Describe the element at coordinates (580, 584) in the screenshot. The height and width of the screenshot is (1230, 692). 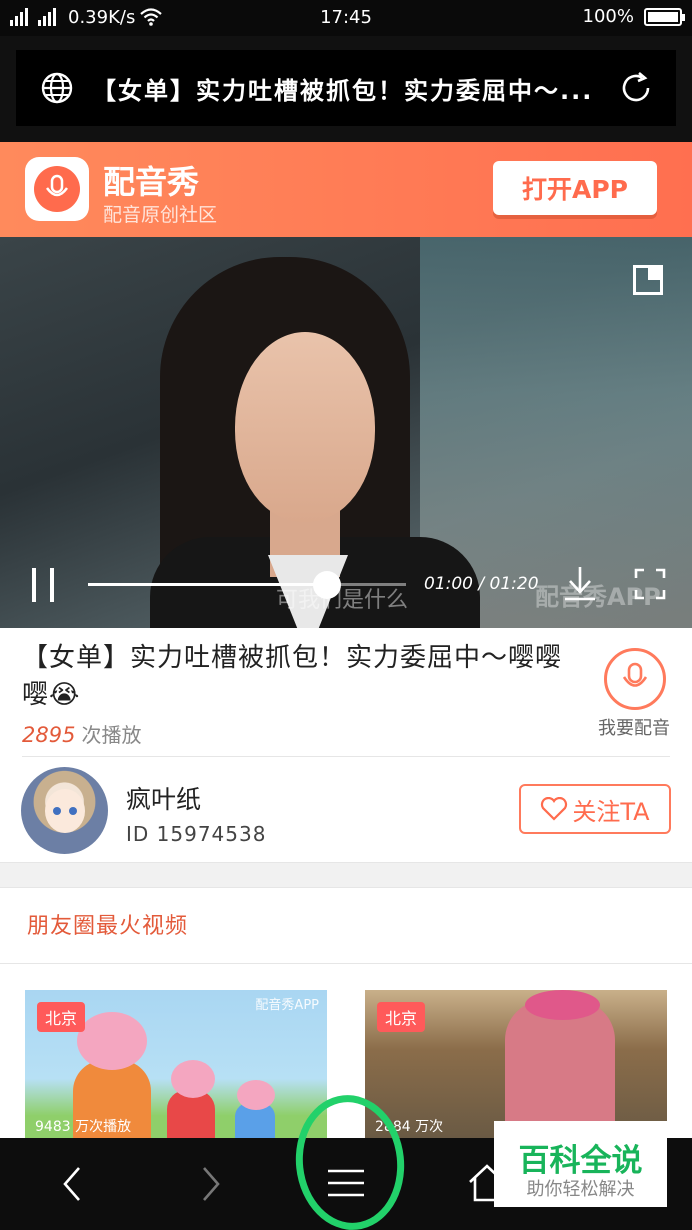
I see `download-icon` at that location.